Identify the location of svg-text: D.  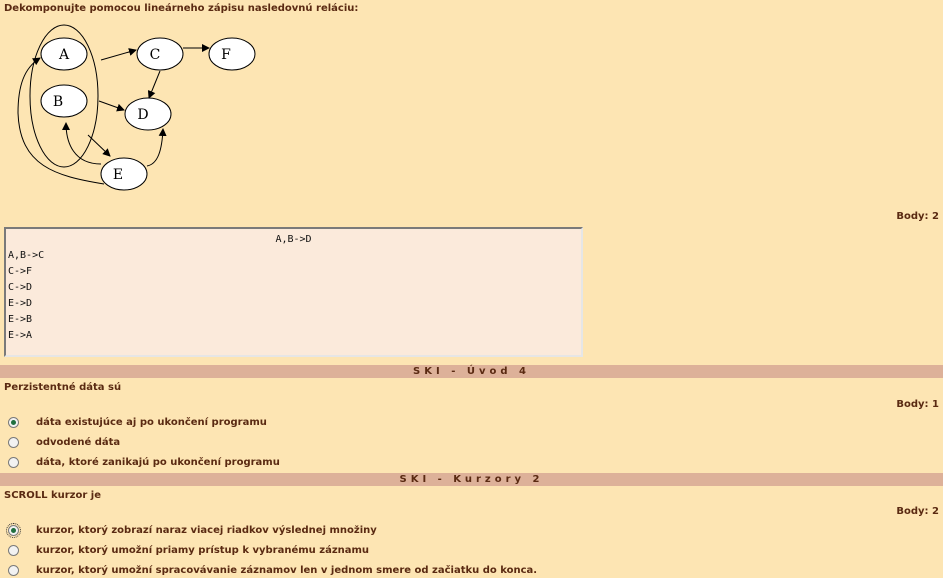
(142, 115).